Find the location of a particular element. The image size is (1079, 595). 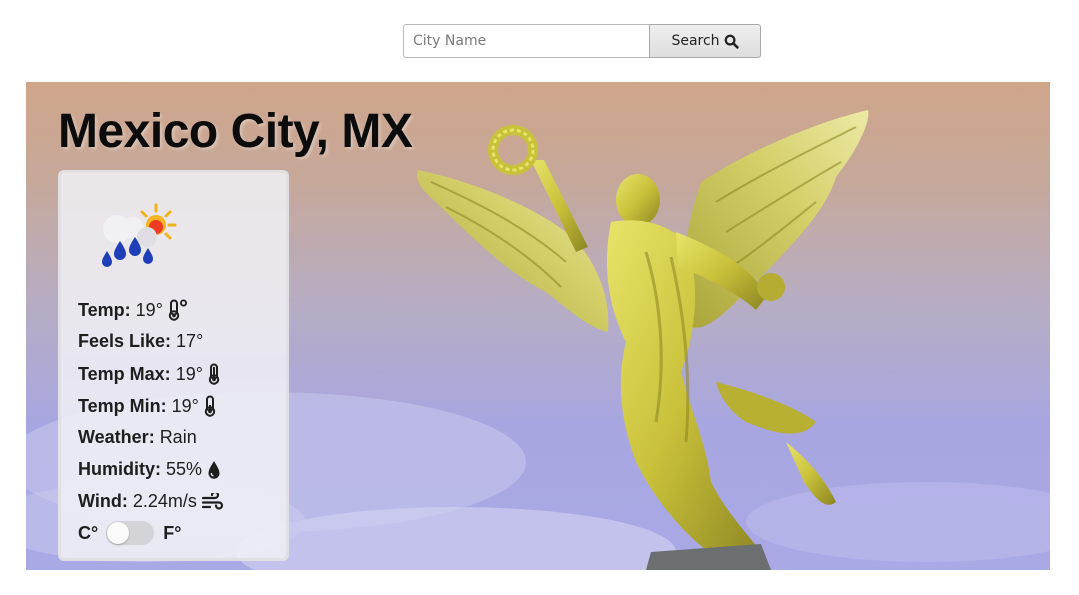

unit-toggle-group: C° F° is located at coordinates (129, 533).